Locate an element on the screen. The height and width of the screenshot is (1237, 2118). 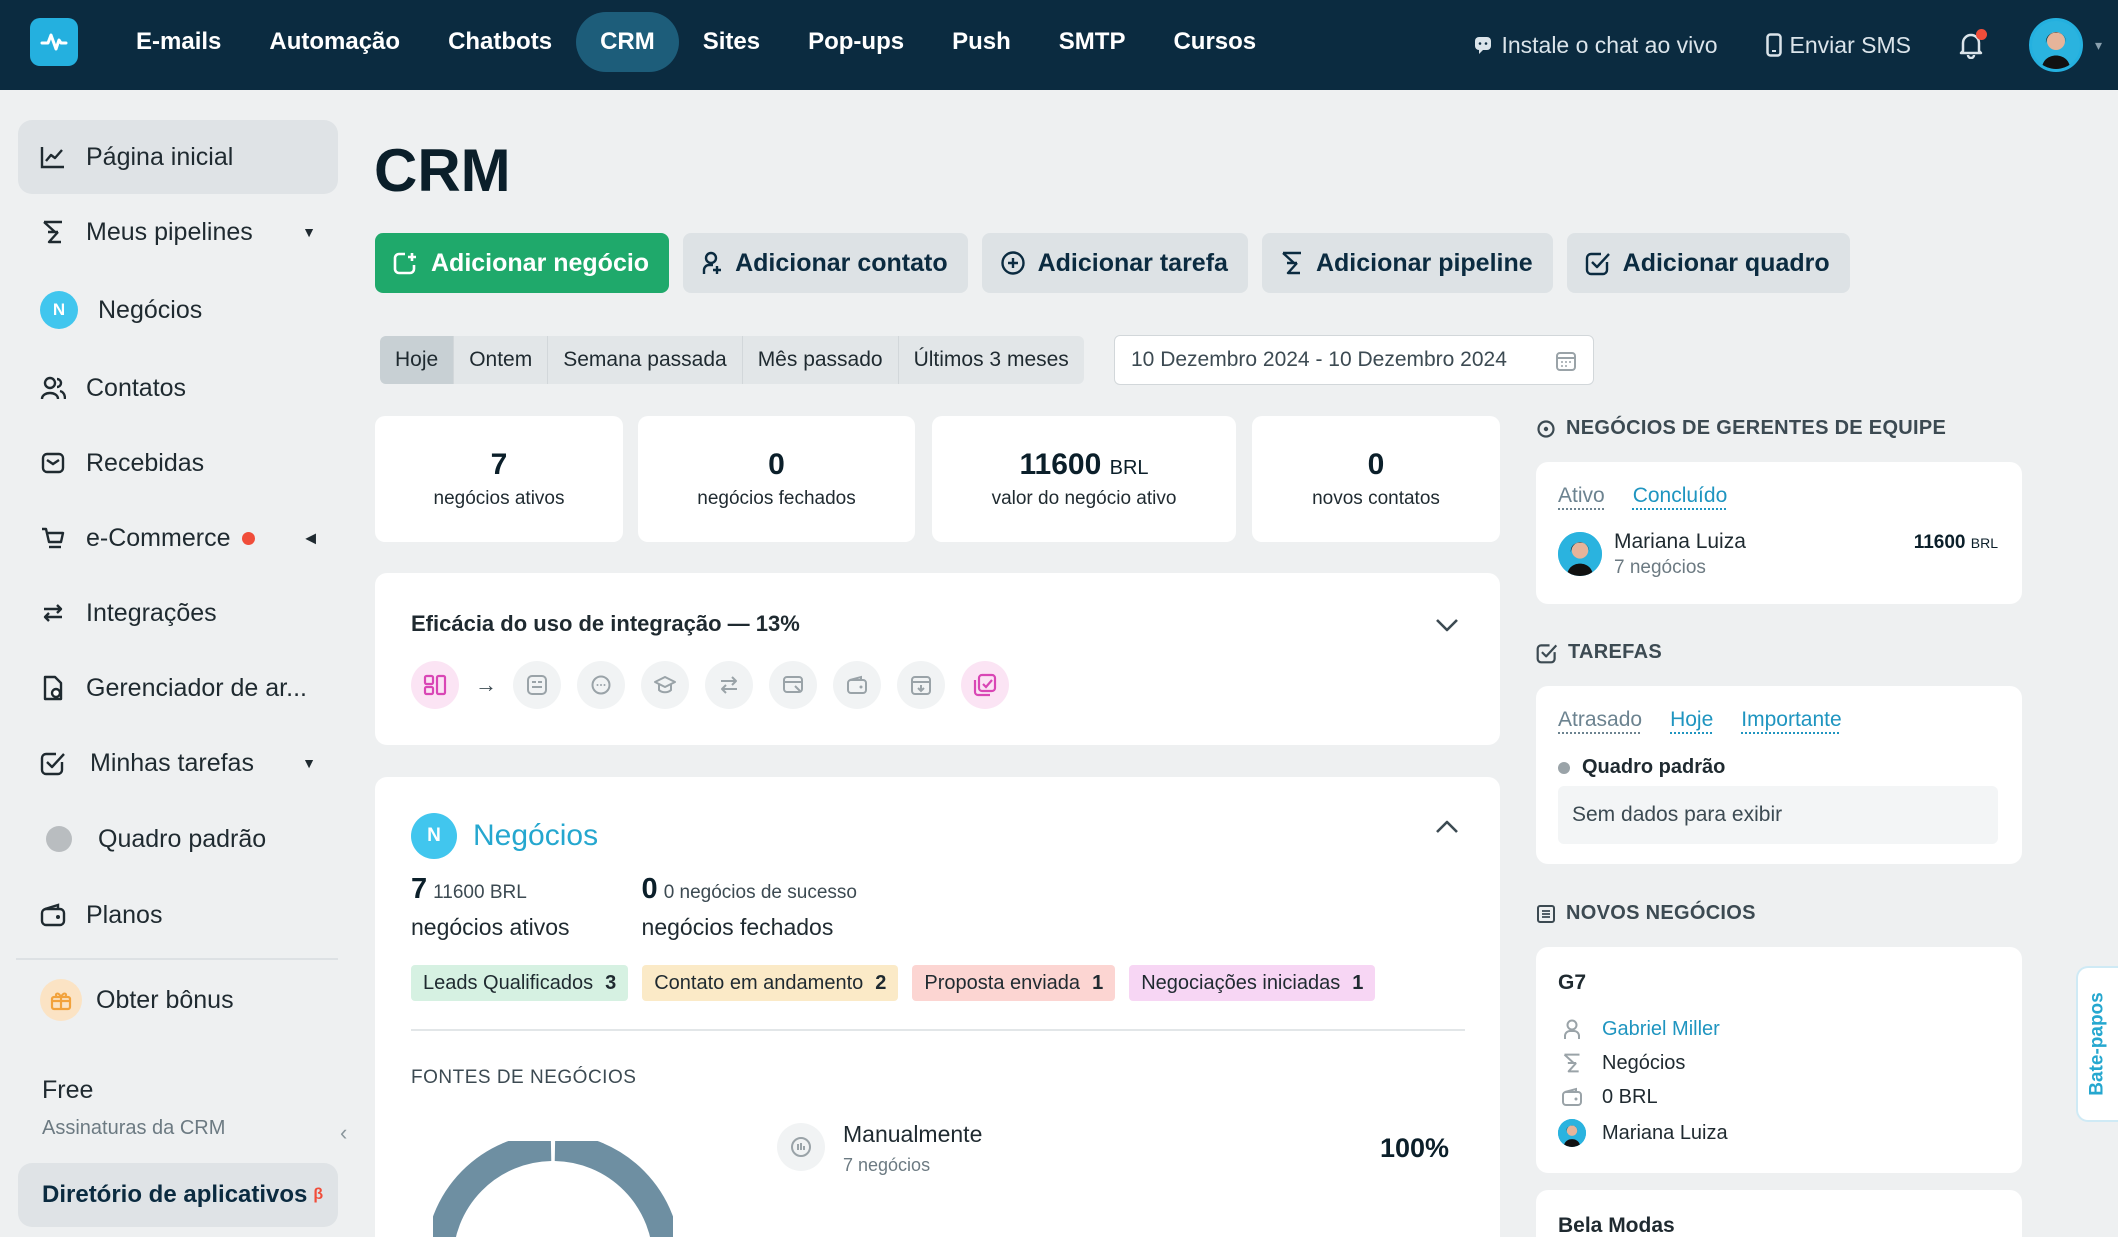
sidebar-item-negocios: N Negócios is located at coordinates (178, 310).